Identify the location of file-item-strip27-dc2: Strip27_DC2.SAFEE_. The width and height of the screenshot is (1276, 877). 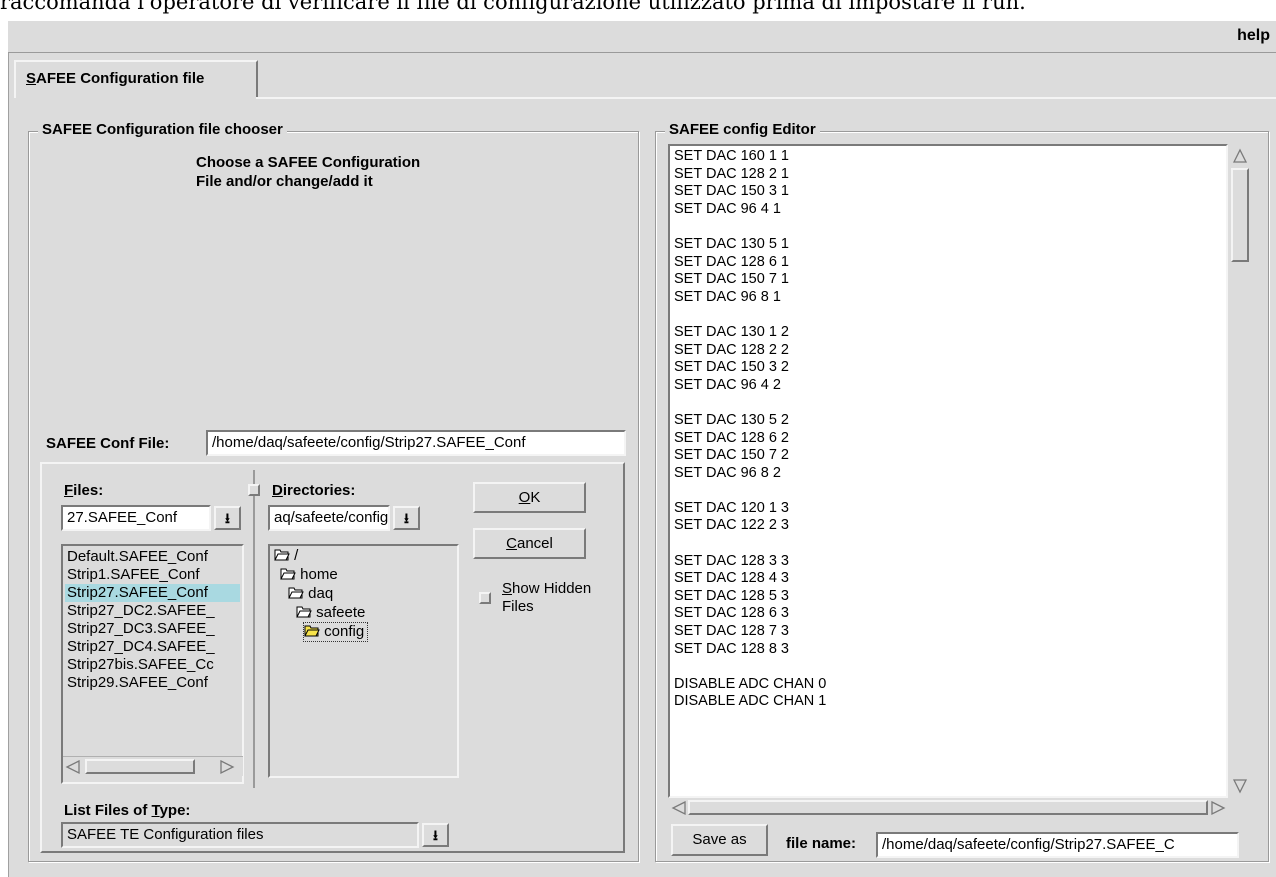
(152, 611).